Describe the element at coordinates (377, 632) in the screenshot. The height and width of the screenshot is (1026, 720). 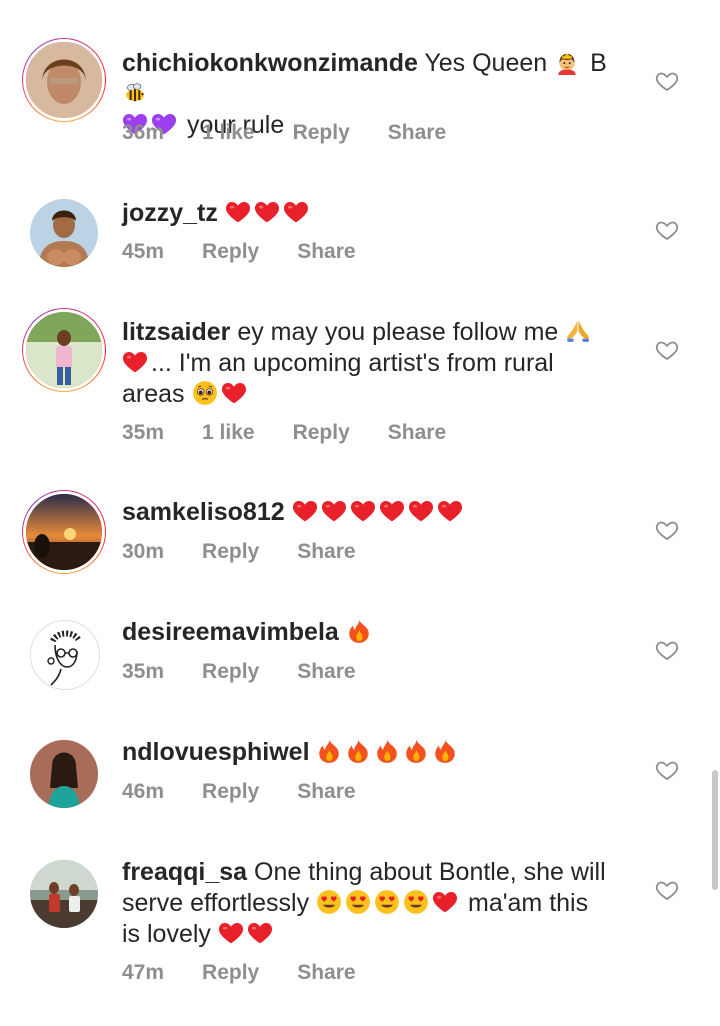
I see `comment-text: desireemavimbela` at that location.